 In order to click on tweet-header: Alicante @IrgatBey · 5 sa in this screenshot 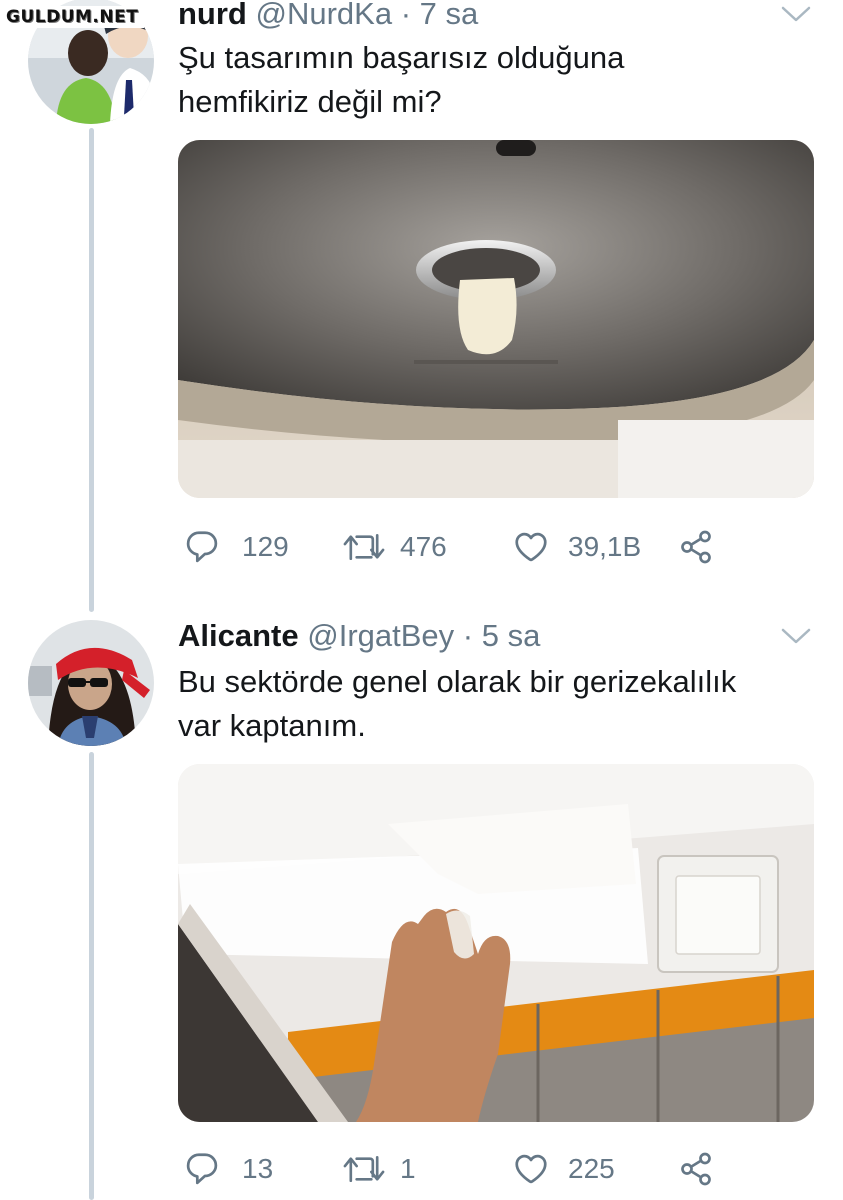, I will do `click(359, 636)`.